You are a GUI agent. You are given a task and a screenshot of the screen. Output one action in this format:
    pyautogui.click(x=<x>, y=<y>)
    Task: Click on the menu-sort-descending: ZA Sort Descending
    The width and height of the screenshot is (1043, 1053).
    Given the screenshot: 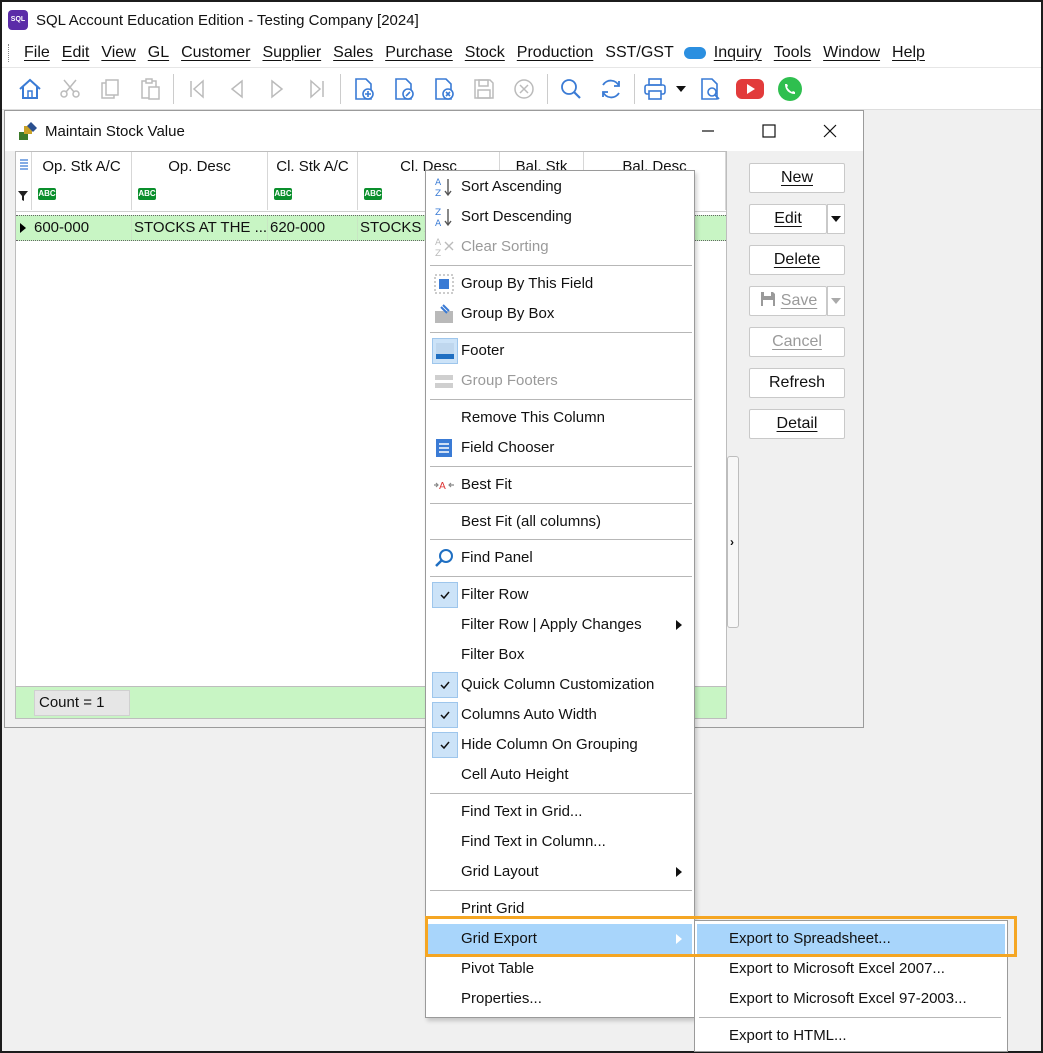 What is the action you would take?
    pyautogui.click(x=560, y=217)
    